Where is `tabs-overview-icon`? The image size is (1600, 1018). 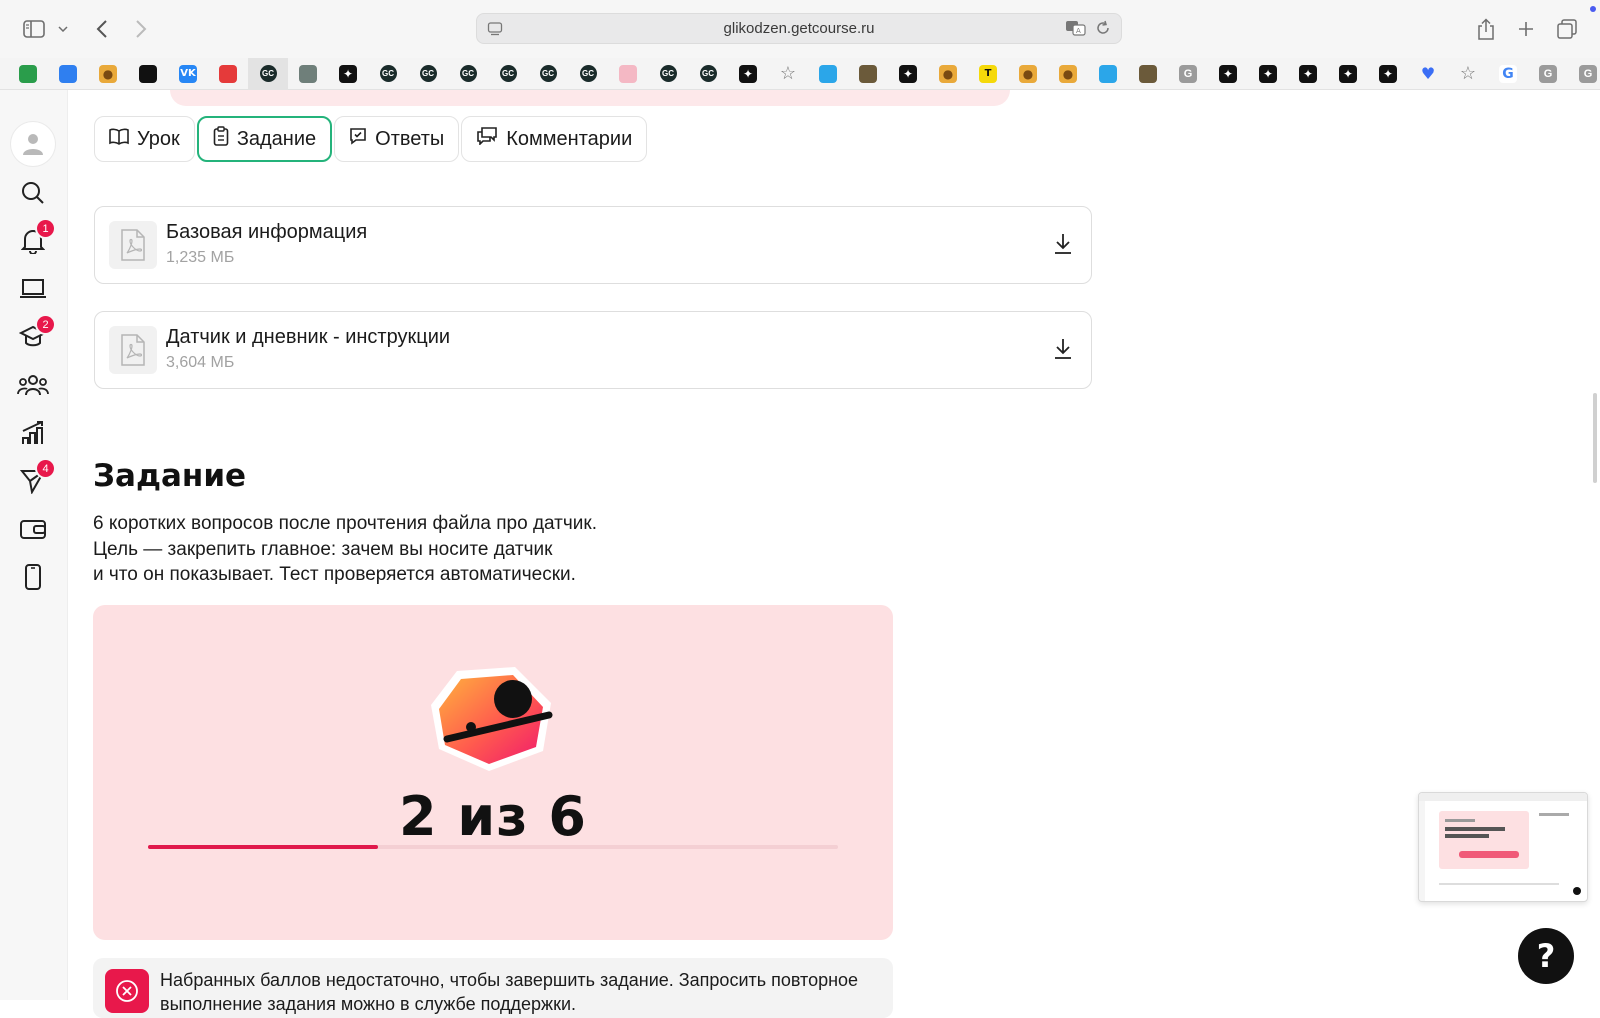 tabs-overview-icon is located at coordinates (1567, 29).